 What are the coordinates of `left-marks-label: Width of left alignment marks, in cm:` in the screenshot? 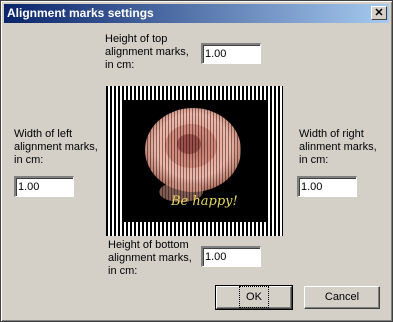 It's located at (56, 147).